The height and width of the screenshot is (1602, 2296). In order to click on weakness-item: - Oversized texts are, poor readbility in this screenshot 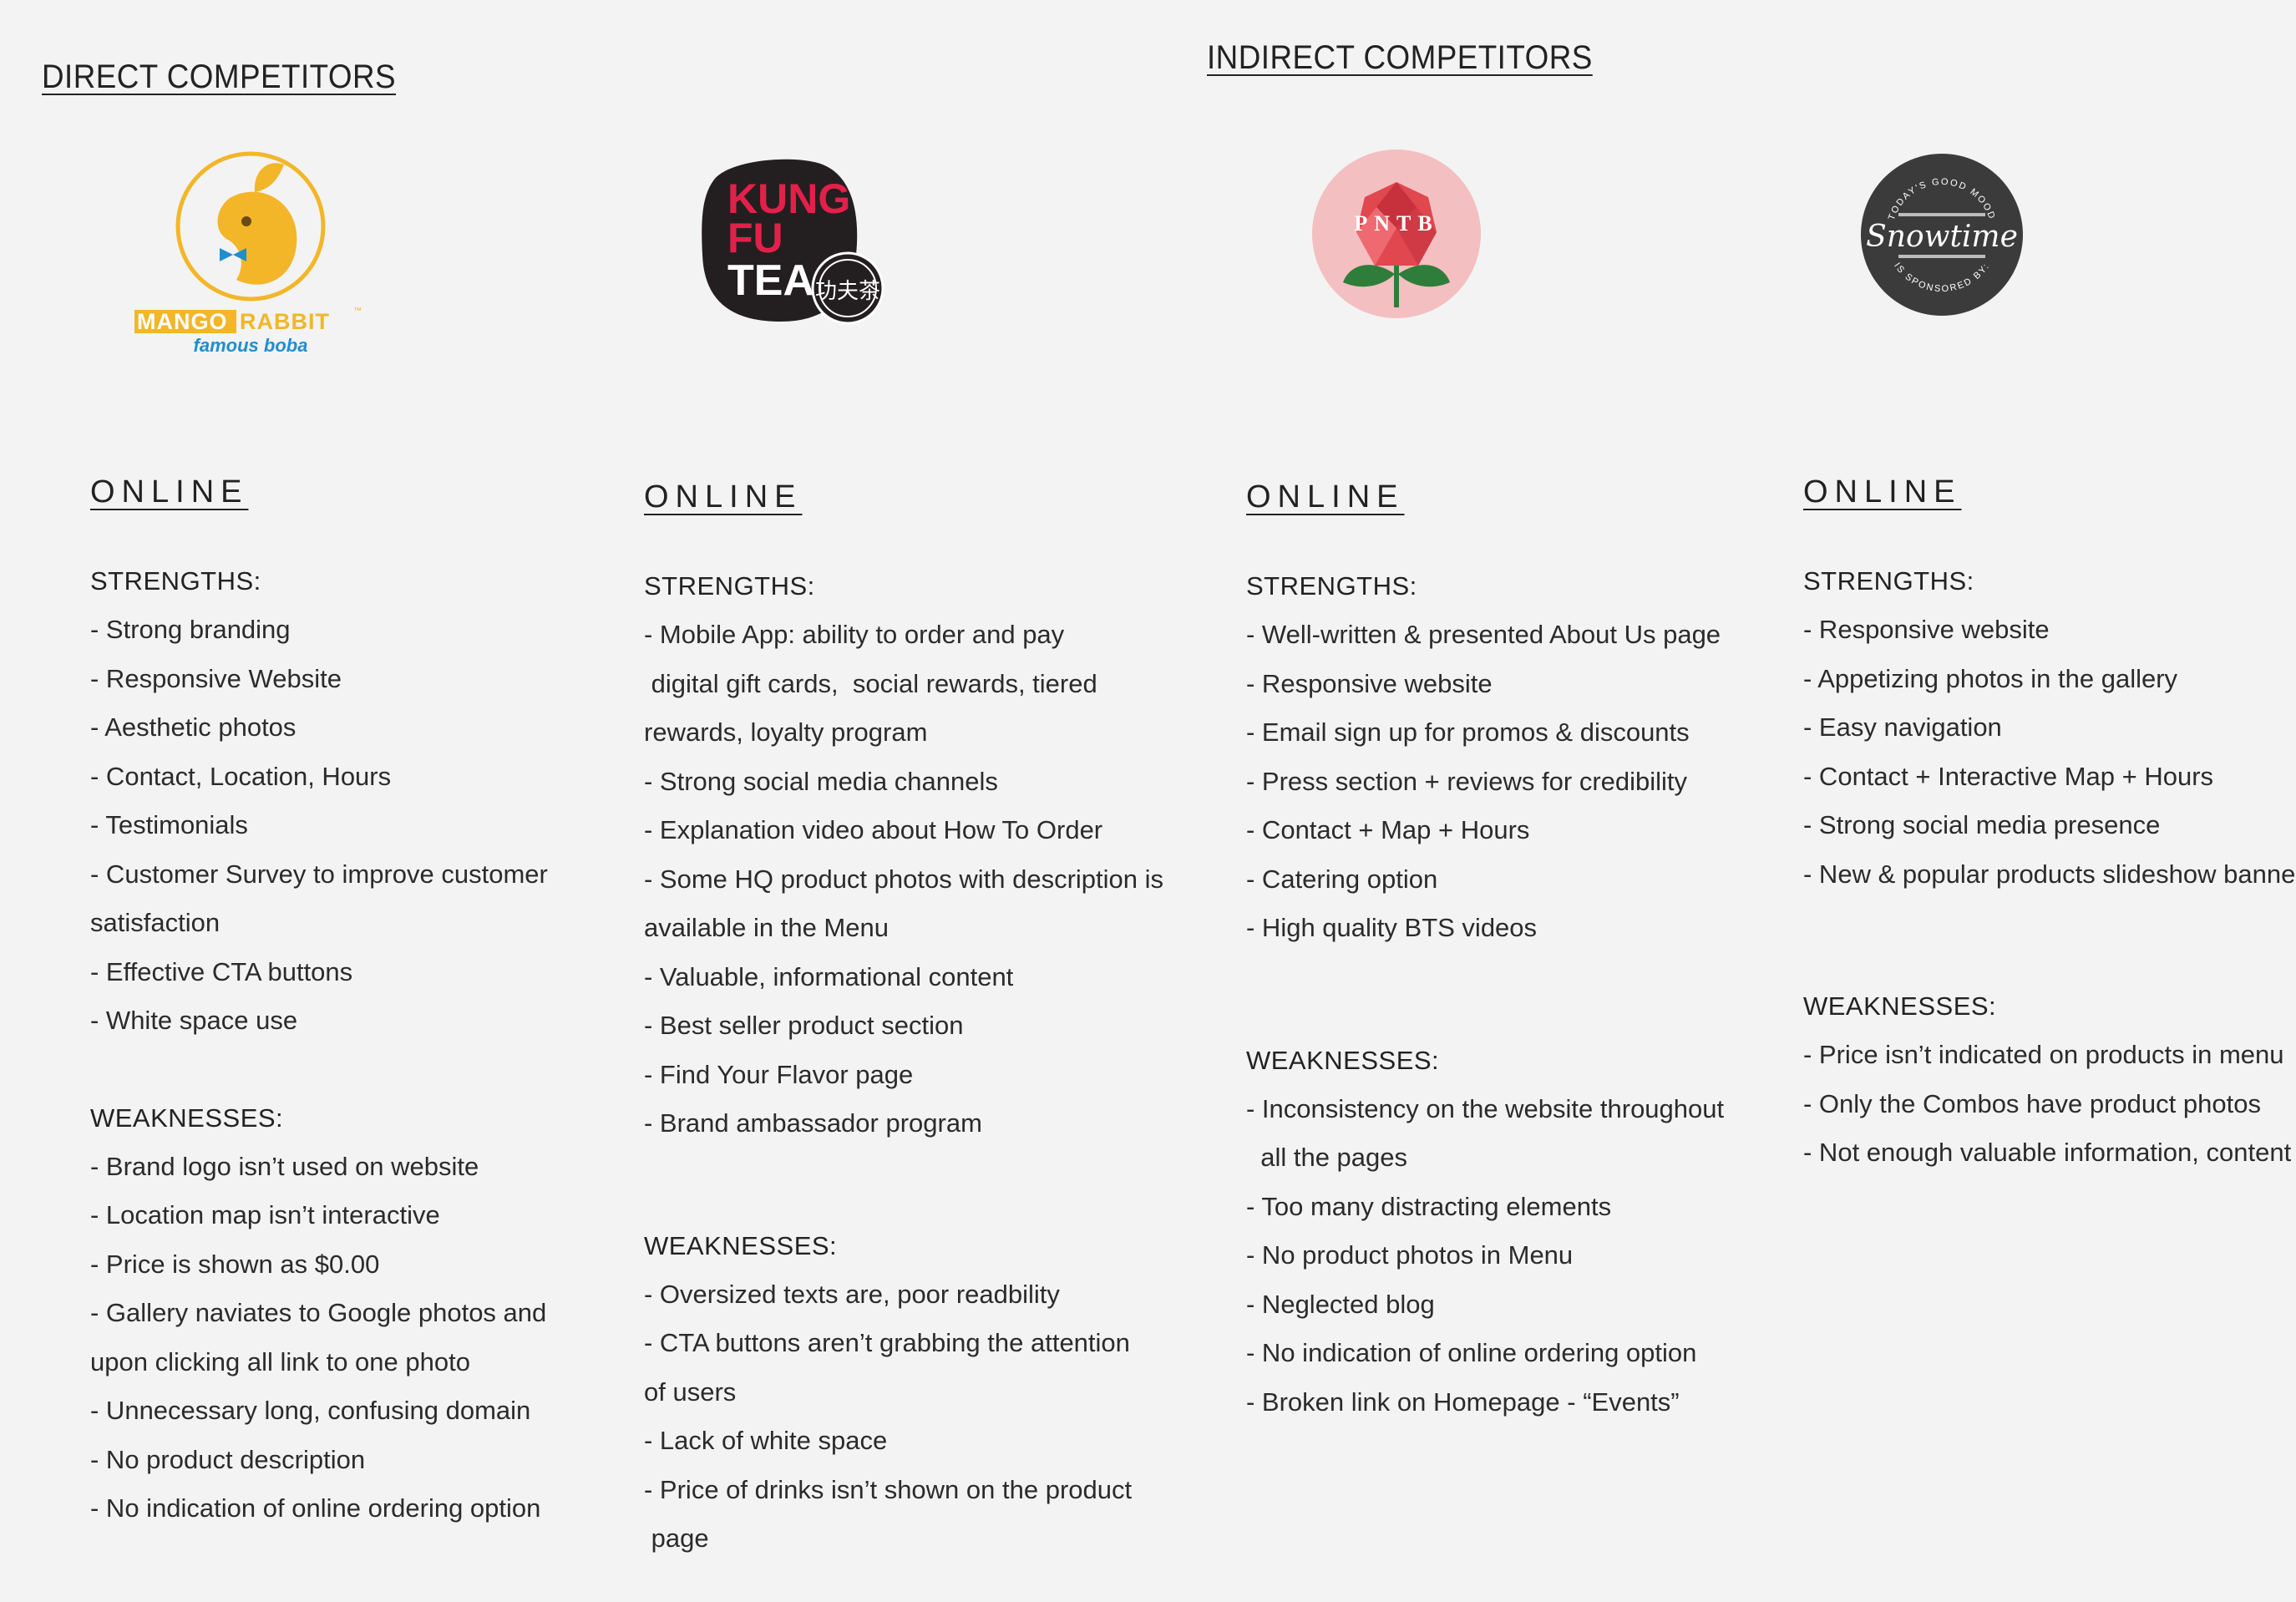, I will do `click(852, 1294)`.